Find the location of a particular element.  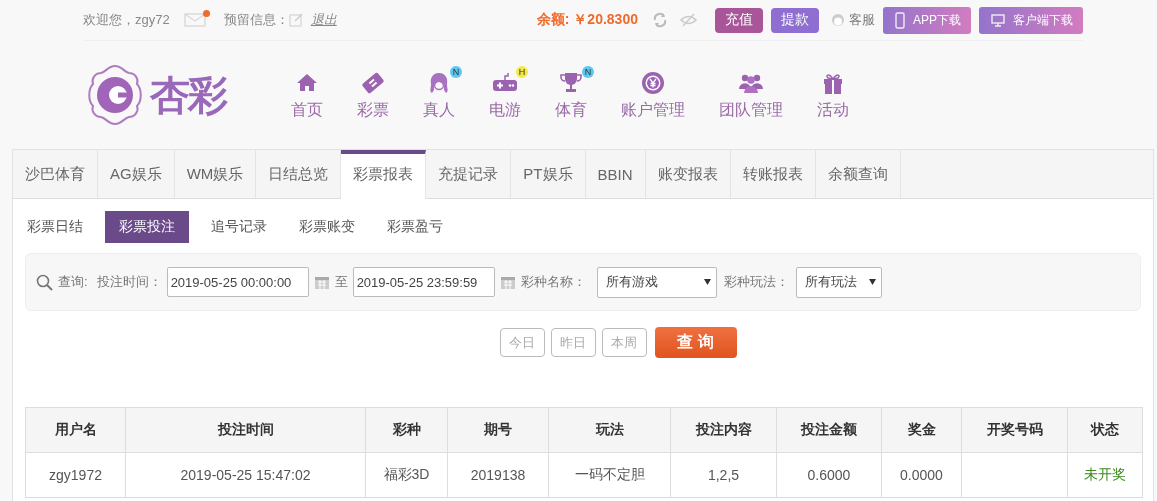

status-text: 未开奖 is located at coordinates (1105, 475).